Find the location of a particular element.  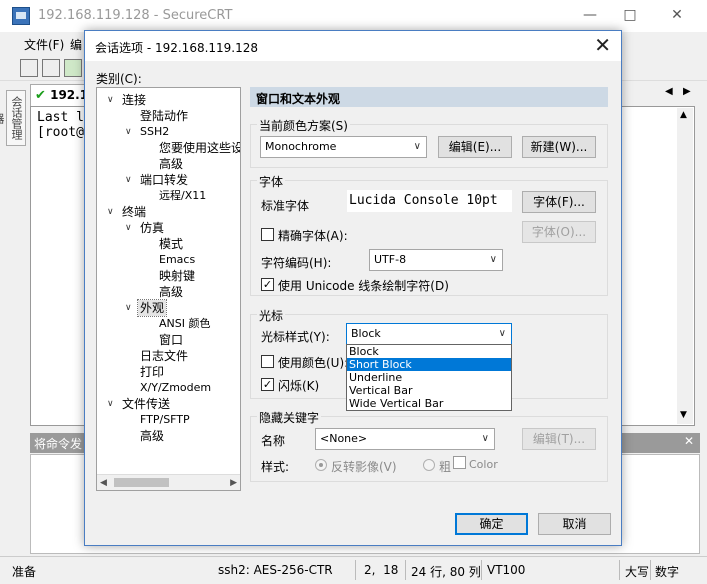

unicode-line-drawing-checkbox: ✓ is located at coordinates (267, 284).